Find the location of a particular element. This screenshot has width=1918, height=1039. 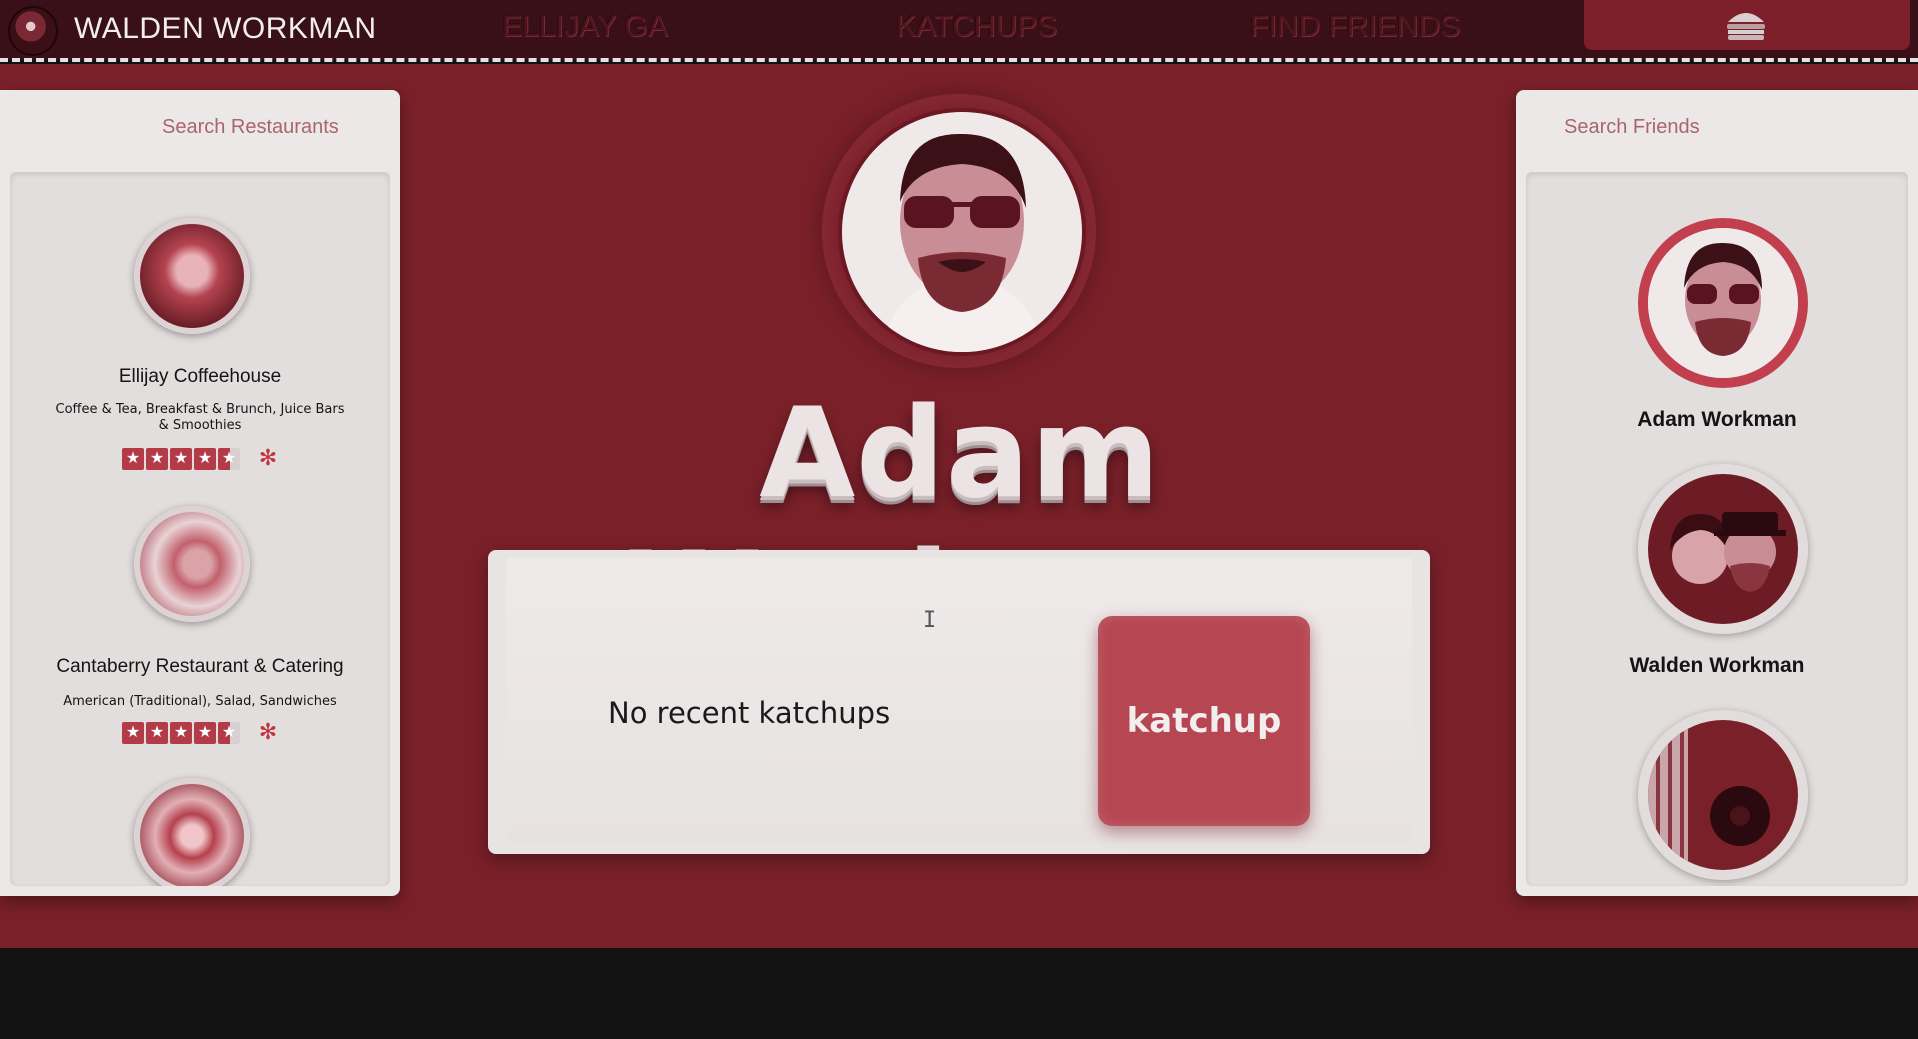

friend-search-input is located at coordinates (1714, 127).